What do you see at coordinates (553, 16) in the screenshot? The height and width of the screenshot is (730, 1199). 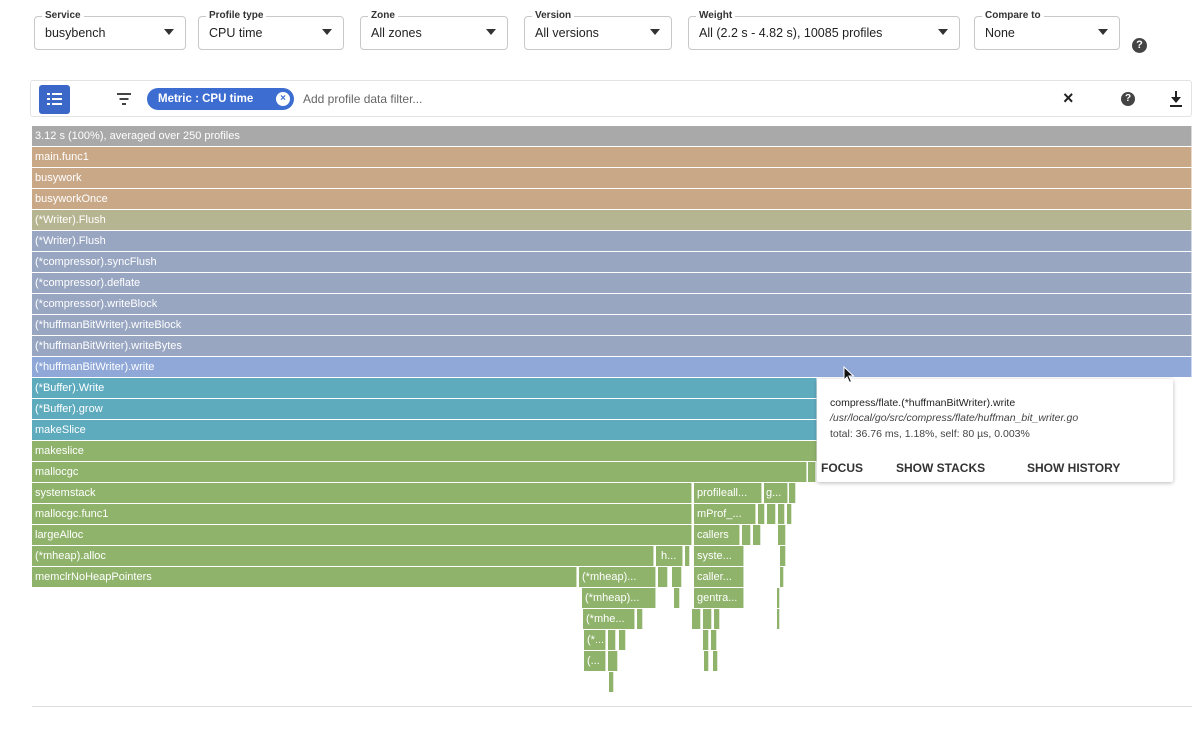 I see `version-select-label: Version` at bounding box center [553, 16].